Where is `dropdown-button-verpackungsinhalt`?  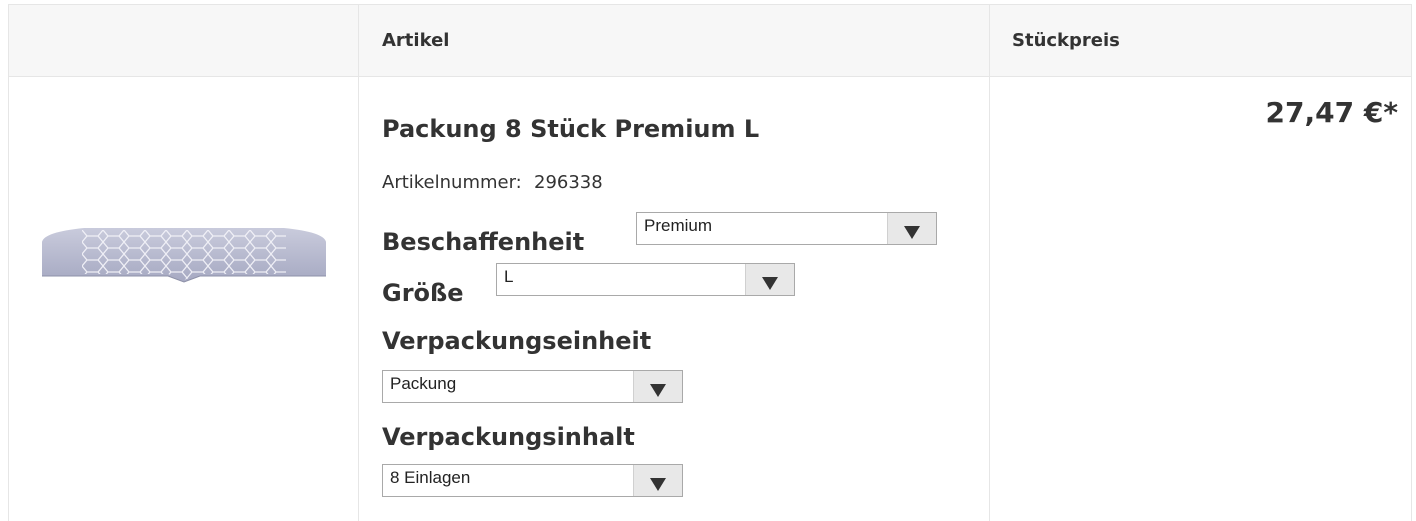 dropdown-button-verpackungsinhalt is located at coordinates (657, 480).